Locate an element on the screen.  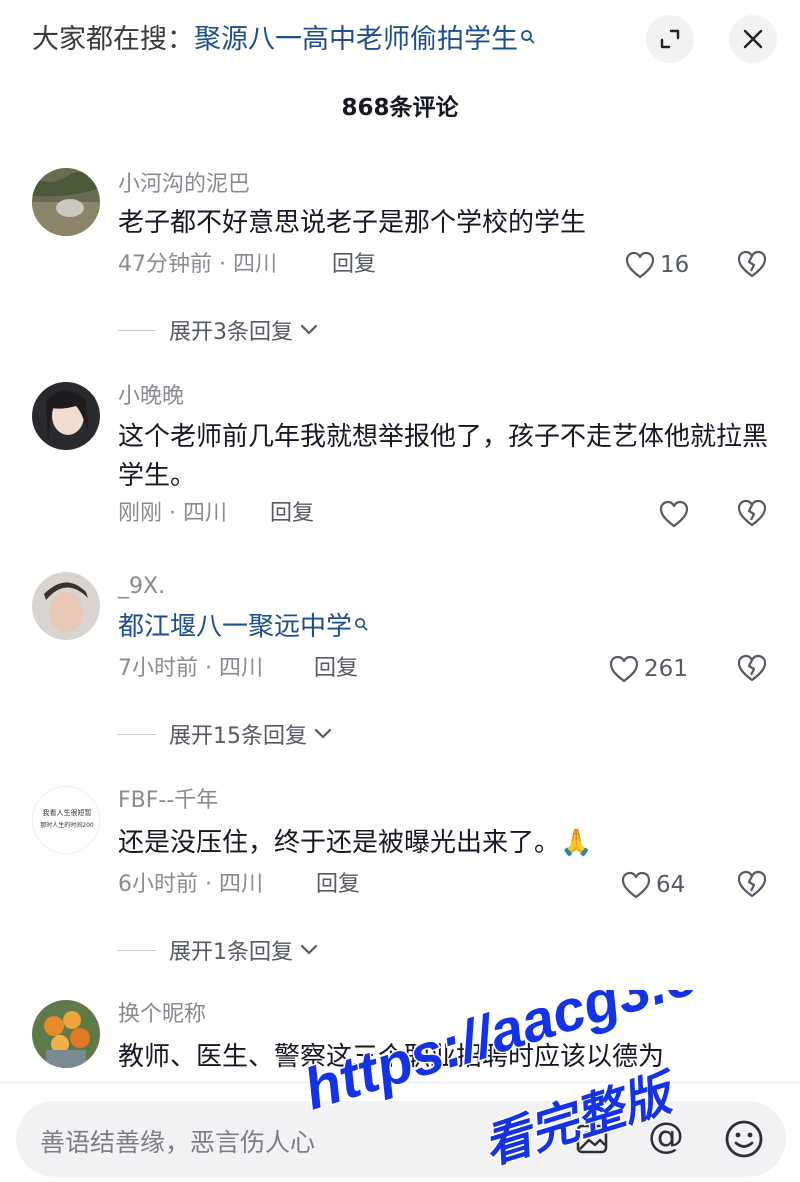
like-count: 64 is located at coordinates (671, 885).